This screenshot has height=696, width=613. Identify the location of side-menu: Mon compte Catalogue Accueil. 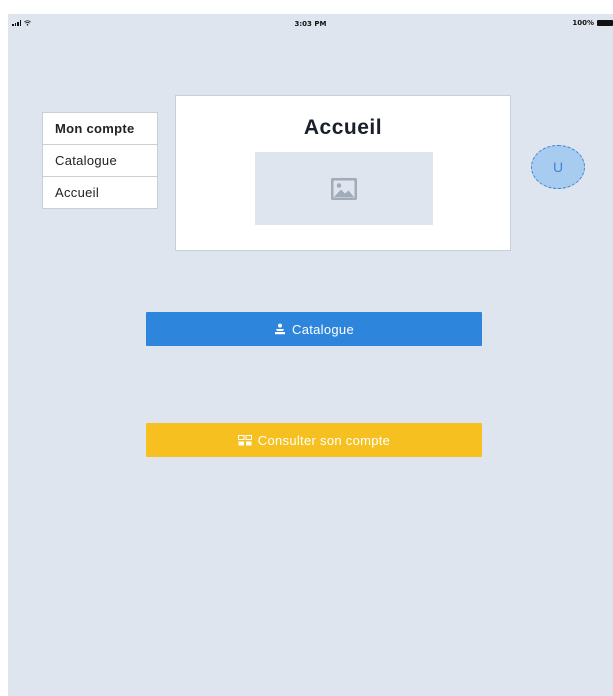
(100, 160).